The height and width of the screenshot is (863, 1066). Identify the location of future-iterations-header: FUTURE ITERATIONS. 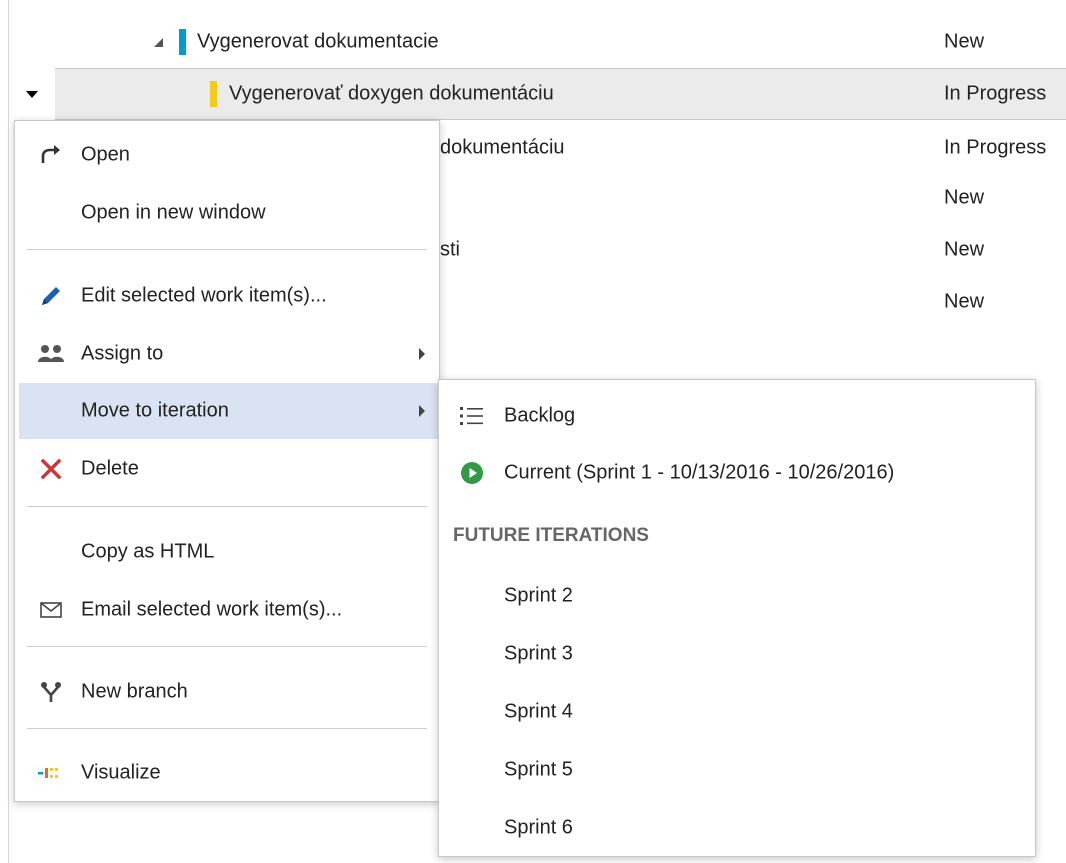
(551, 535).